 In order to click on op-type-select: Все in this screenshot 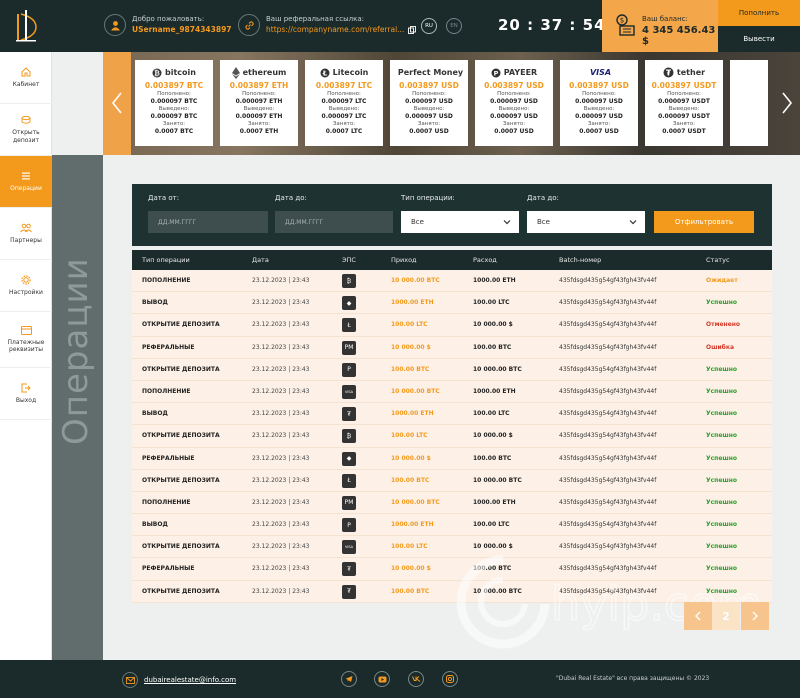, I will do `click(460, 222)`.